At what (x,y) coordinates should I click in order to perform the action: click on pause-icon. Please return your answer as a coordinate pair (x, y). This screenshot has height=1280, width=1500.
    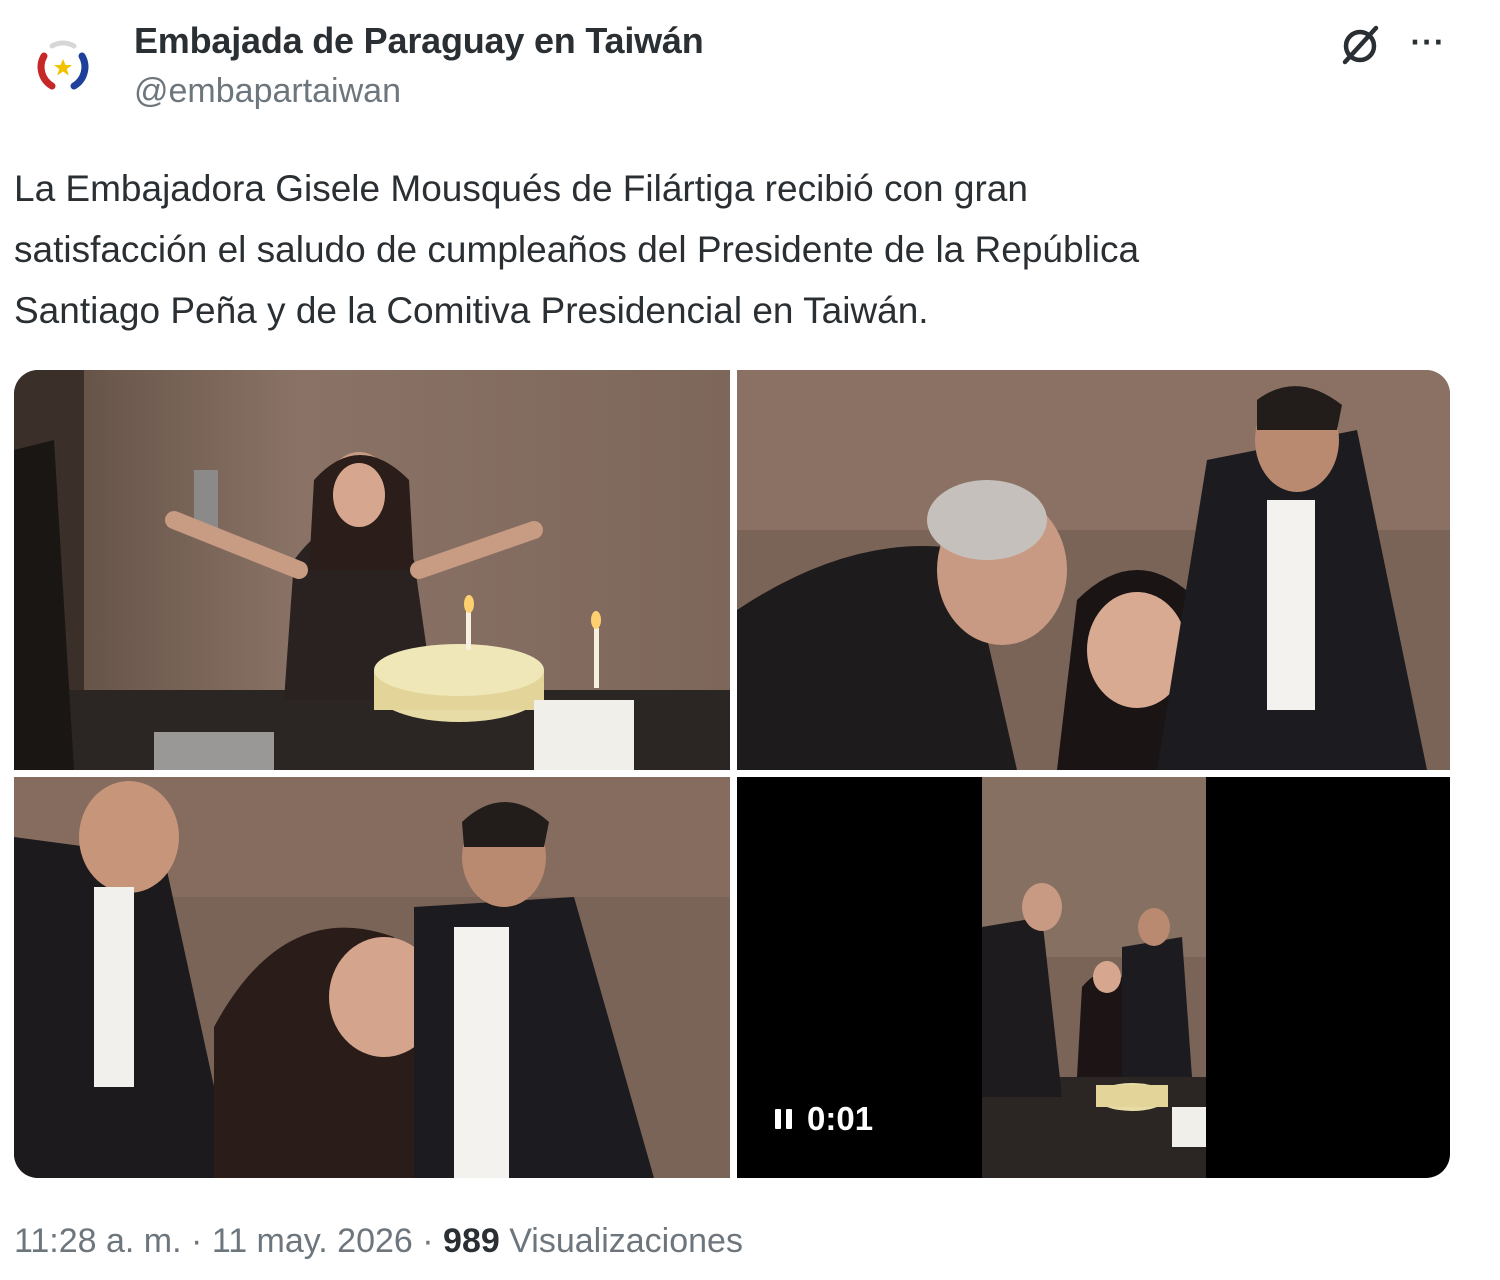
    Looking at the image, I should click on (784, 1119).